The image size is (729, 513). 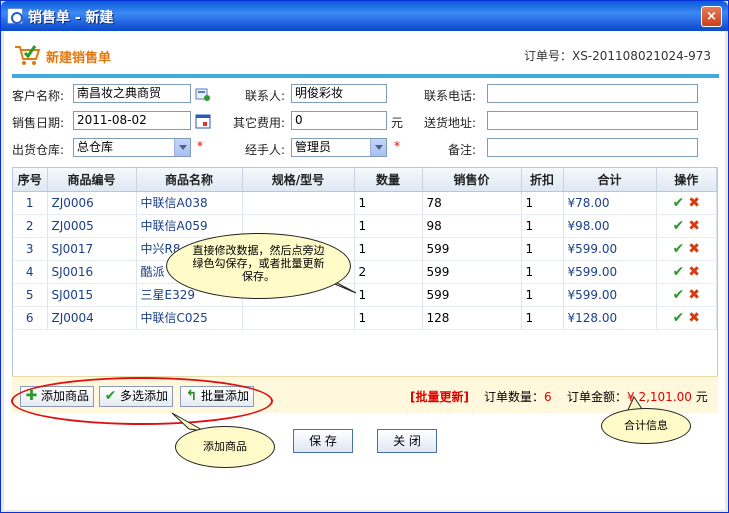 I want to click on order-amount-value: ¥ 2,101.00, so click(x=659, y=397).